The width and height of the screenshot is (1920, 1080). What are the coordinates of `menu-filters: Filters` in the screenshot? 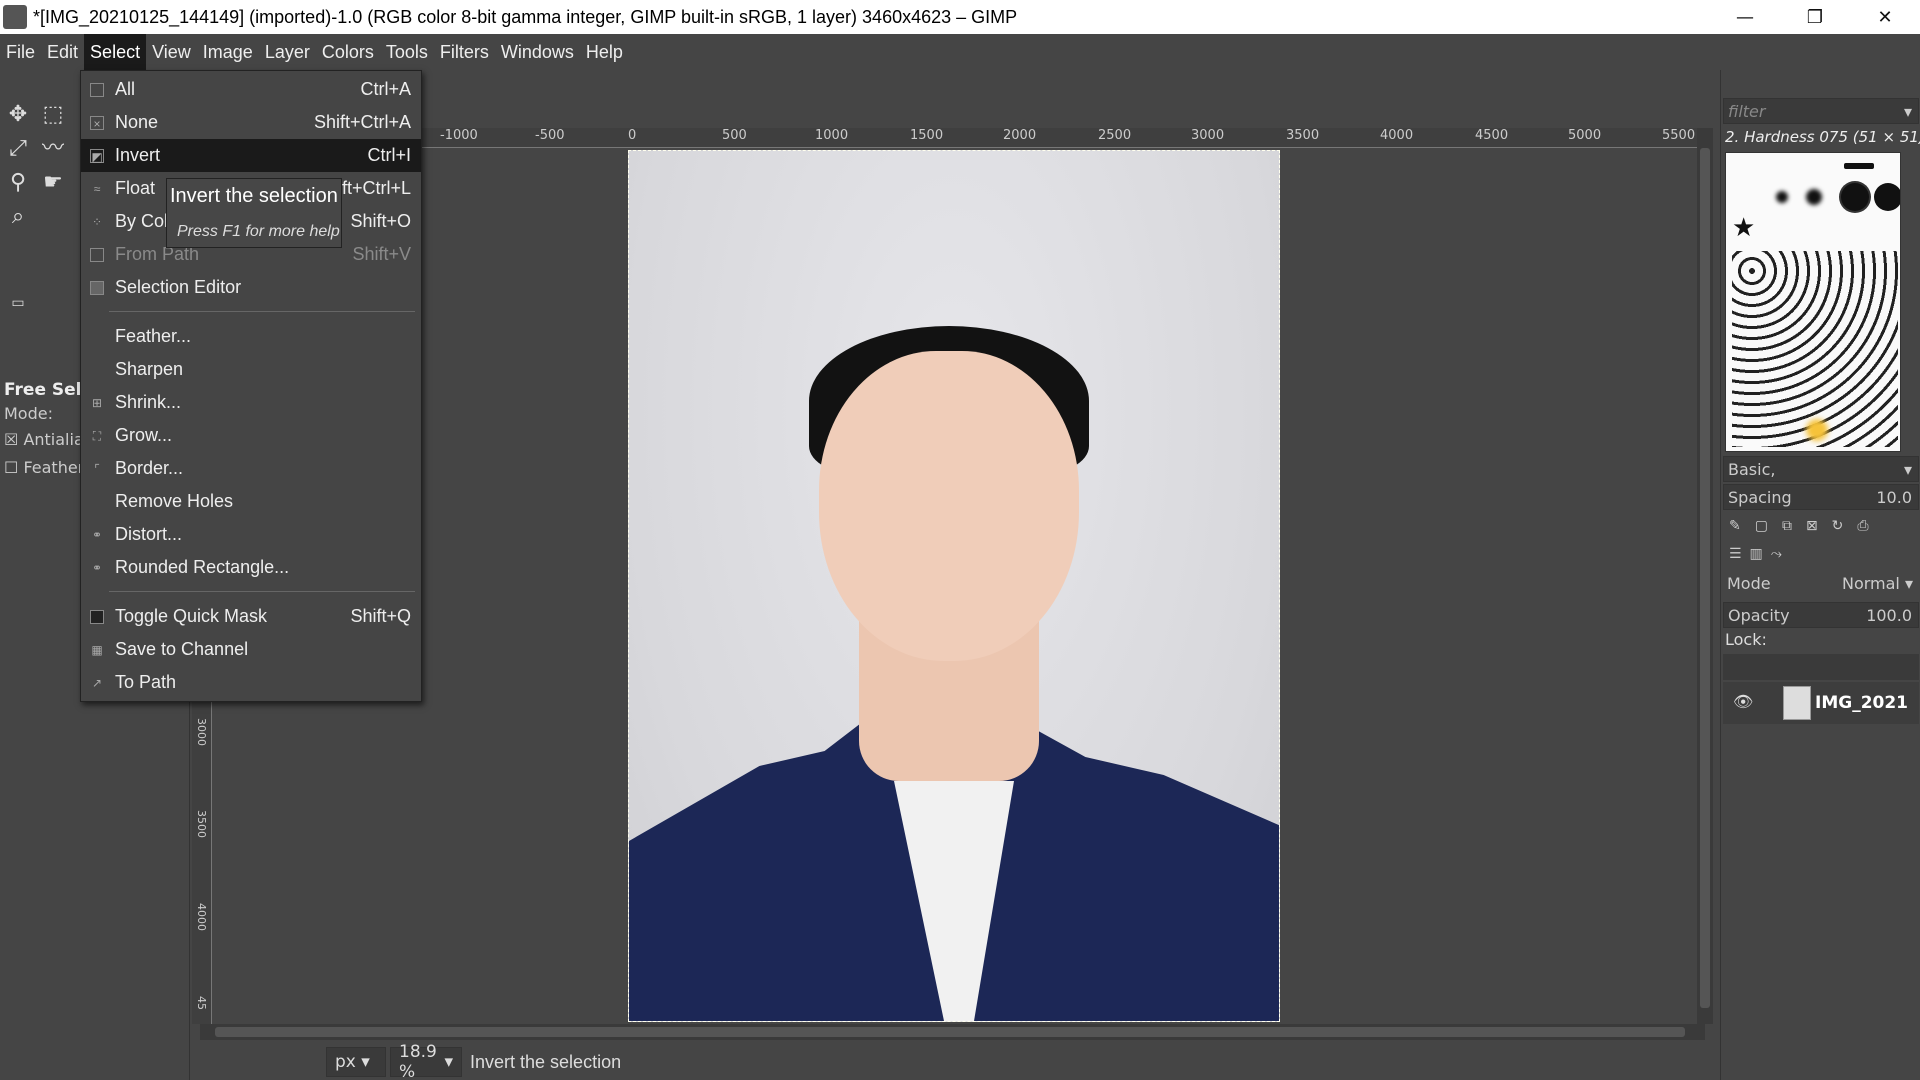 It's located at (464, 52).